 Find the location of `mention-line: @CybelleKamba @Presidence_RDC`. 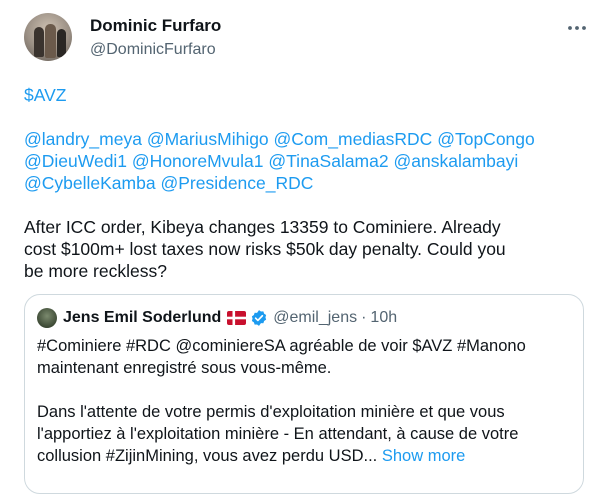

mention-line: @CybelleKamba @Presidence_RDC is located at coordinates (304, 183).